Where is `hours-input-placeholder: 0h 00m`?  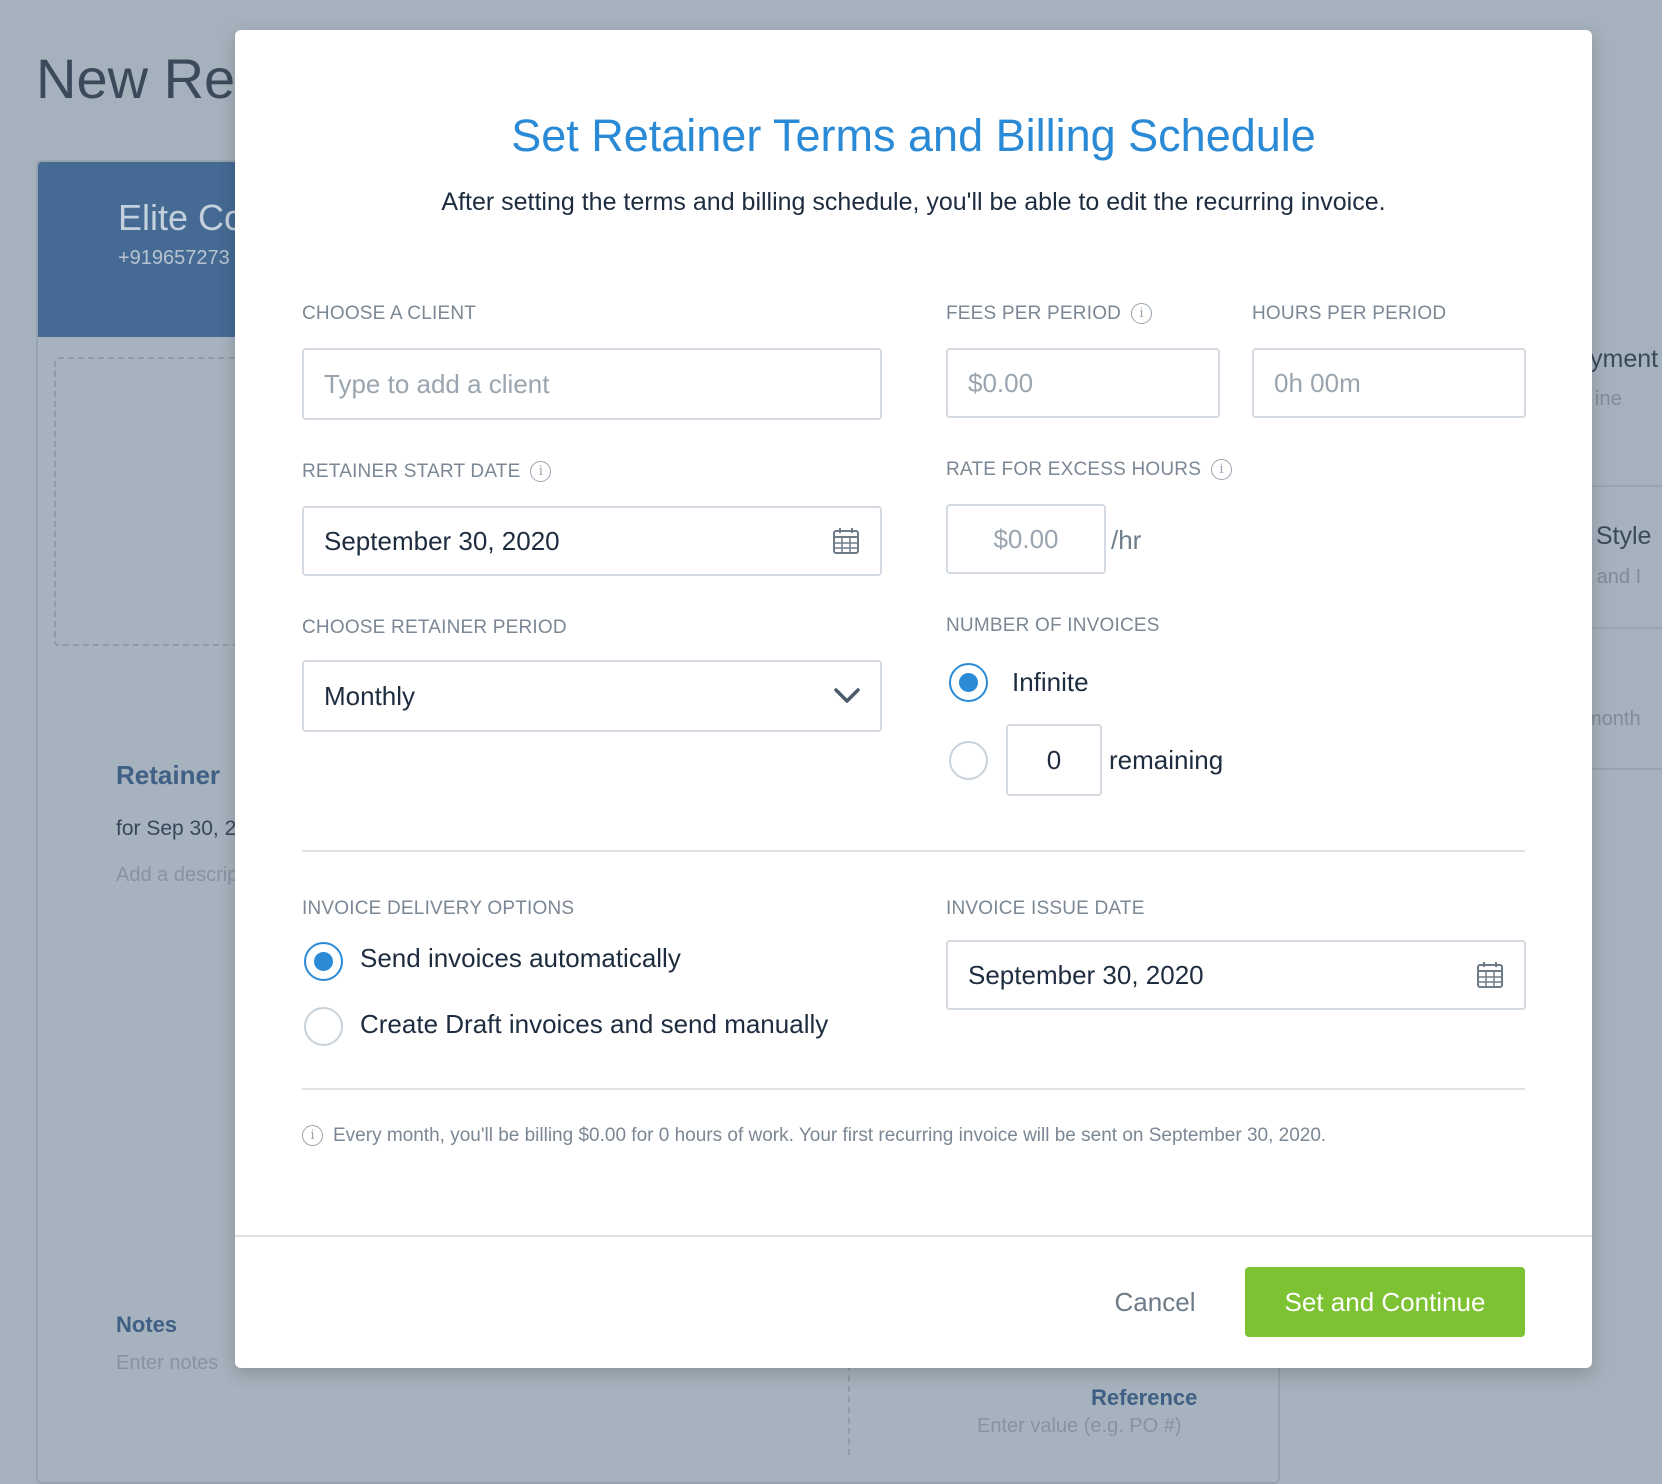
hours-input-placeholder: 0h 00m is located at coordinates (1317, 382).